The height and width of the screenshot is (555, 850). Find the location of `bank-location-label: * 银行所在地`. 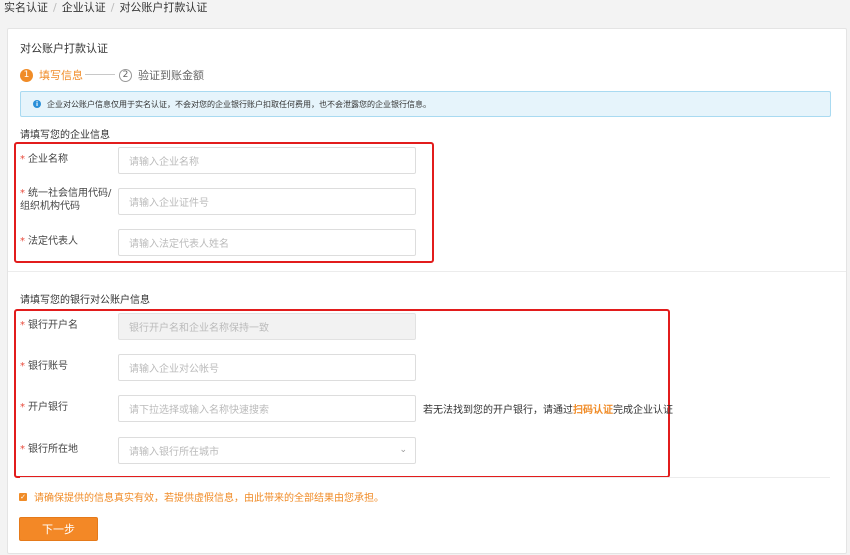

bank-location-label: * 银行所在地 is located at coordinates (49, 449).